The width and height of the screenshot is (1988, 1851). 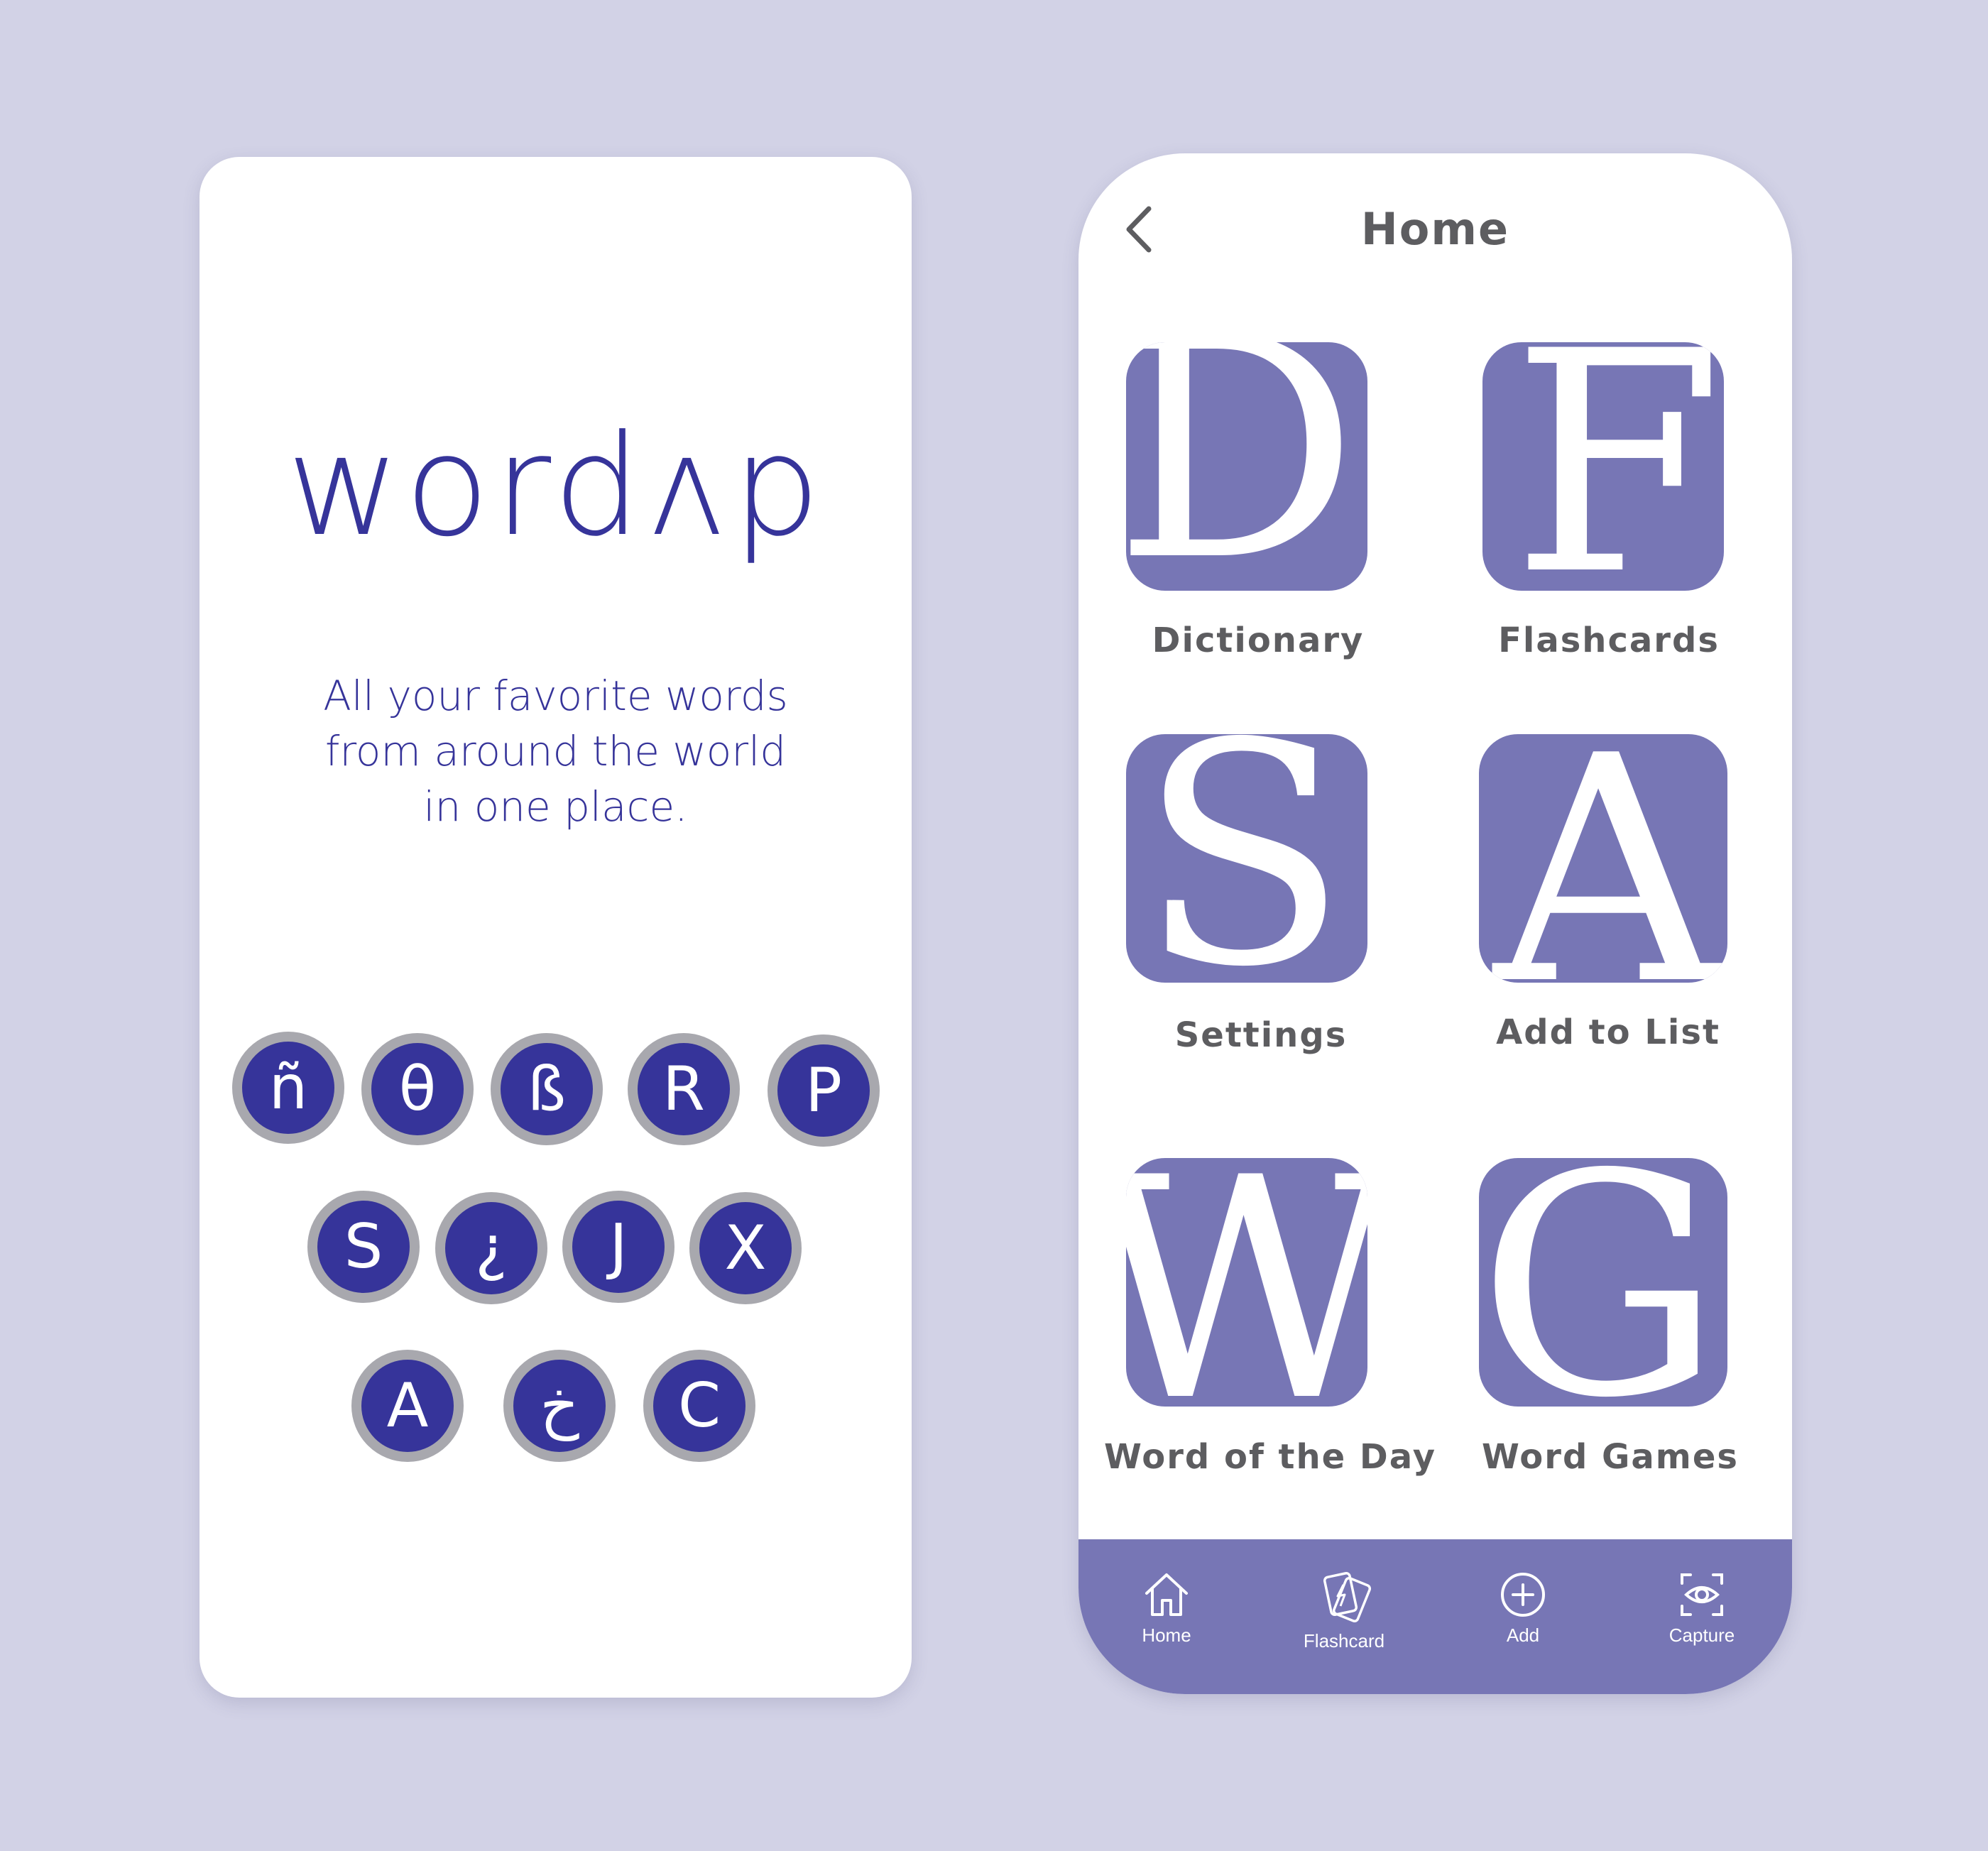 I want to click on add-to-list-letter-icon: A, so click(x=1603, y=858).